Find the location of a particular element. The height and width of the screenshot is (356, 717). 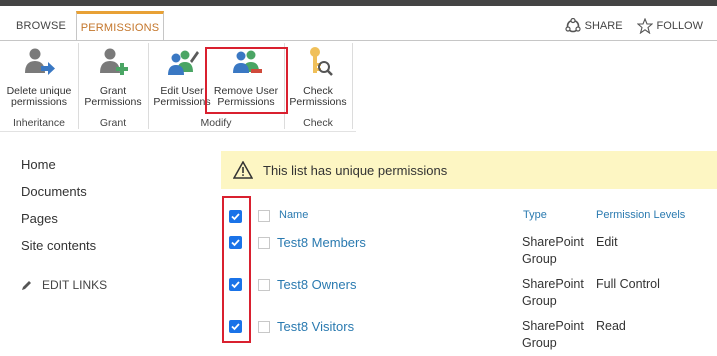

edit-links-label: EDIT LINKS is located at coordinates (75, 285).